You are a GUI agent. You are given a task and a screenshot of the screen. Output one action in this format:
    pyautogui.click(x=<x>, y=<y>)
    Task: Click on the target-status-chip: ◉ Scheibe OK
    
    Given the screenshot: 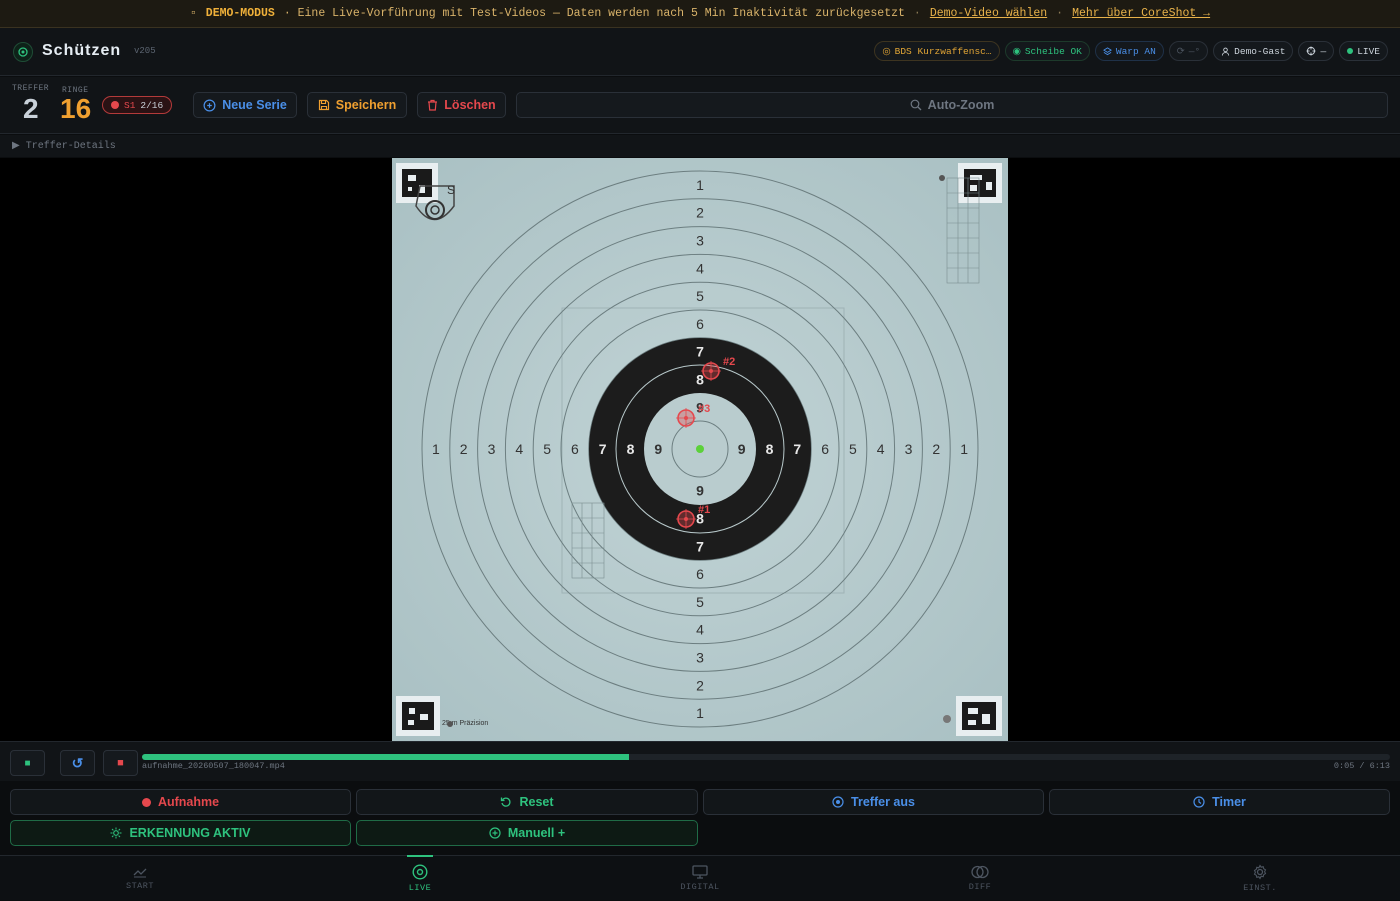 What is the action you would take?
    pyautogui.click(x=1047, y=51)
    